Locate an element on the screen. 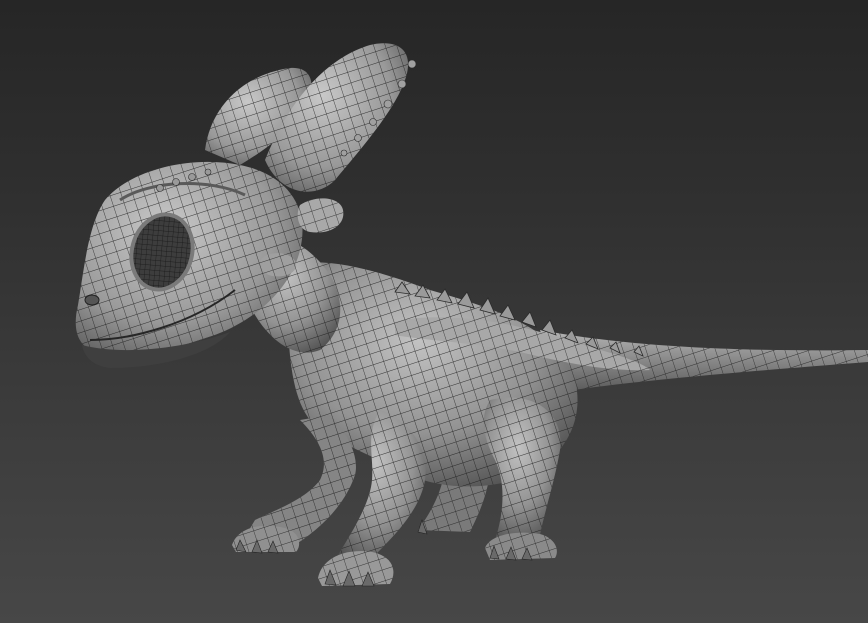 This screenshot has width=868, height=623. dragon-front-leg-far is located at coordinates (294, 483).